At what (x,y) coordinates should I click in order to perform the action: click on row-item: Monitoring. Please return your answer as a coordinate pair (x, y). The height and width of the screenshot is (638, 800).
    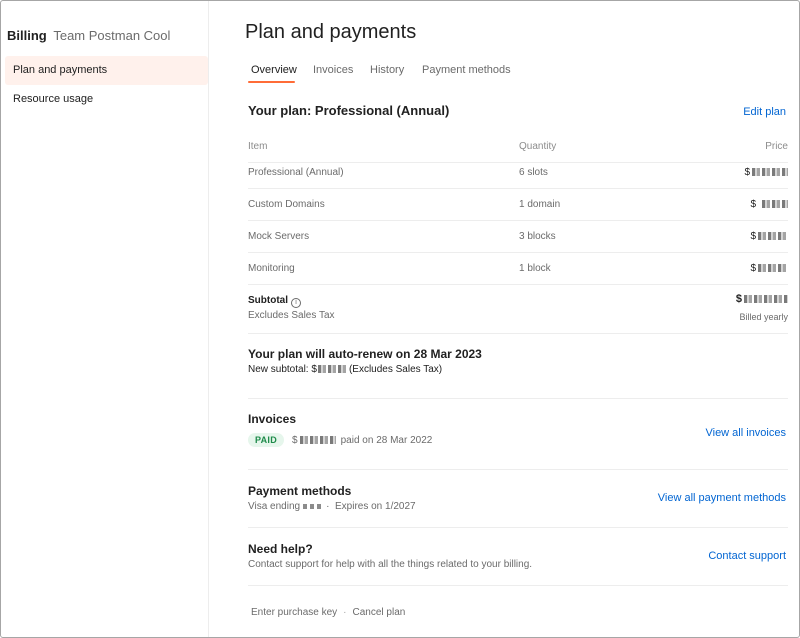
    Looking at the image, I should click on (271, 268).